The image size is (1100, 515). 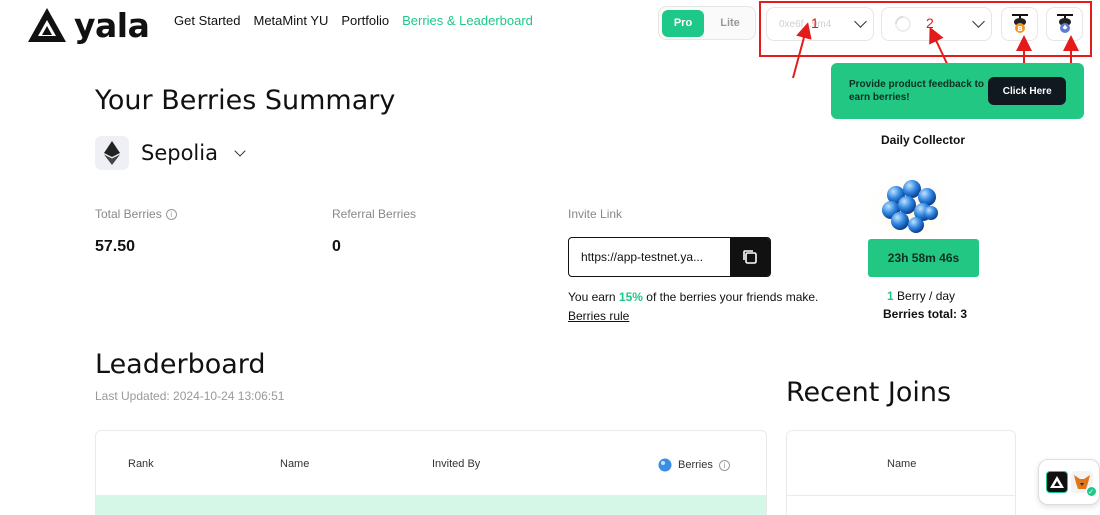 What do you see at coordinates (180, 364) in the screenshot?
I see `leaderboard-title: Leaderboard` at bounding box center [180, 364].